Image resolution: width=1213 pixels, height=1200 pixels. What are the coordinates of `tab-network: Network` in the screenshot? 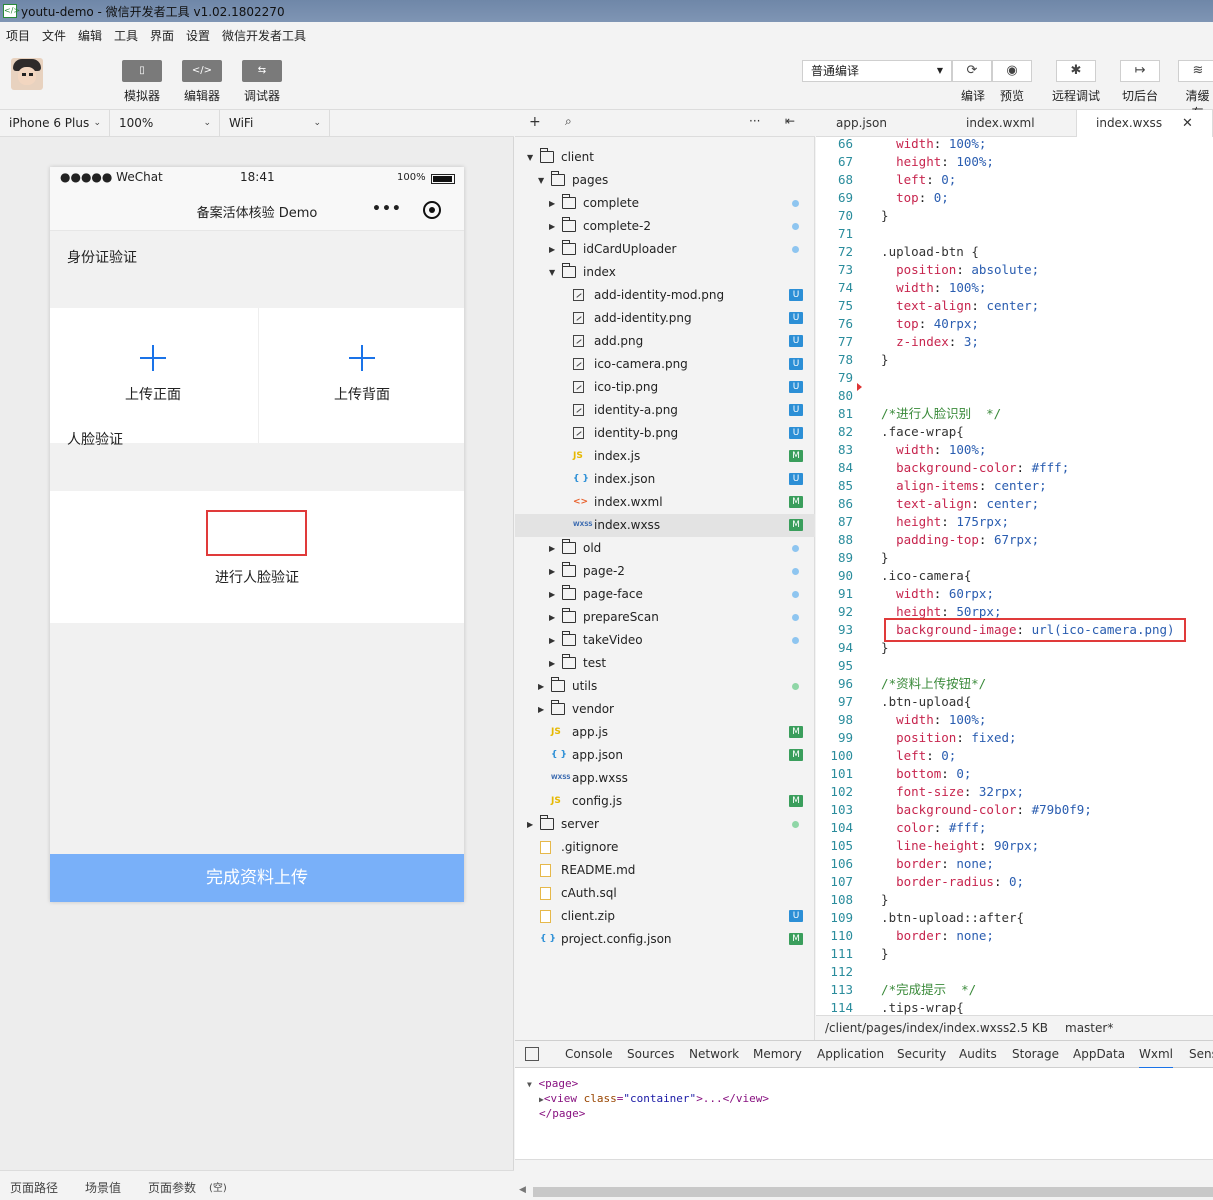 It's located at (714, 1054).